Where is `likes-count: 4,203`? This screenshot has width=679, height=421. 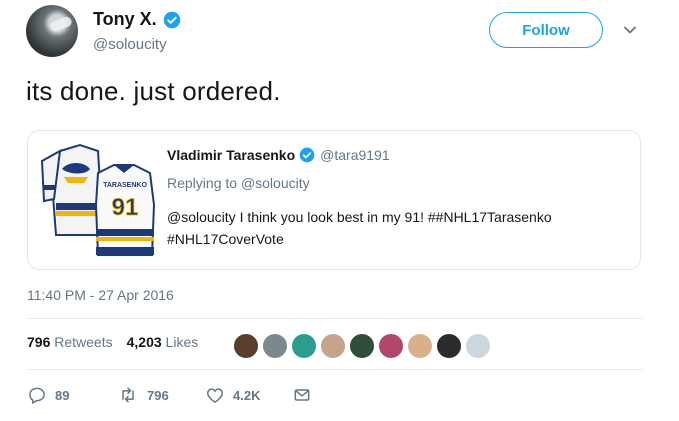 likes-count: 4,203 is located at coordinates (144, 342).